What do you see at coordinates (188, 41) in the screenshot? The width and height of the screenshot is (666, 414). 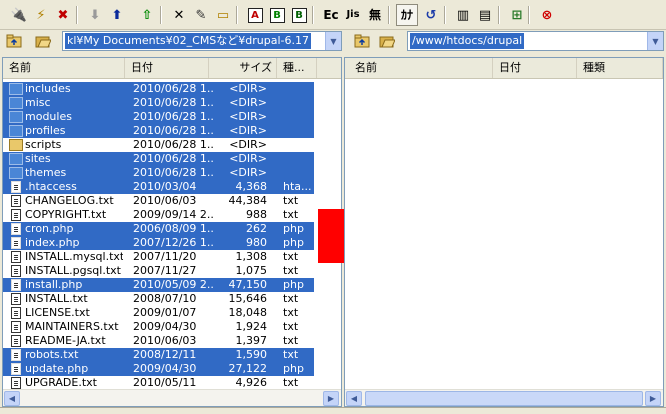 I see `local-path-text: kl¥My Documents¥02_CMSなど¥drupal-6.17` at bounding box center [188, 41].